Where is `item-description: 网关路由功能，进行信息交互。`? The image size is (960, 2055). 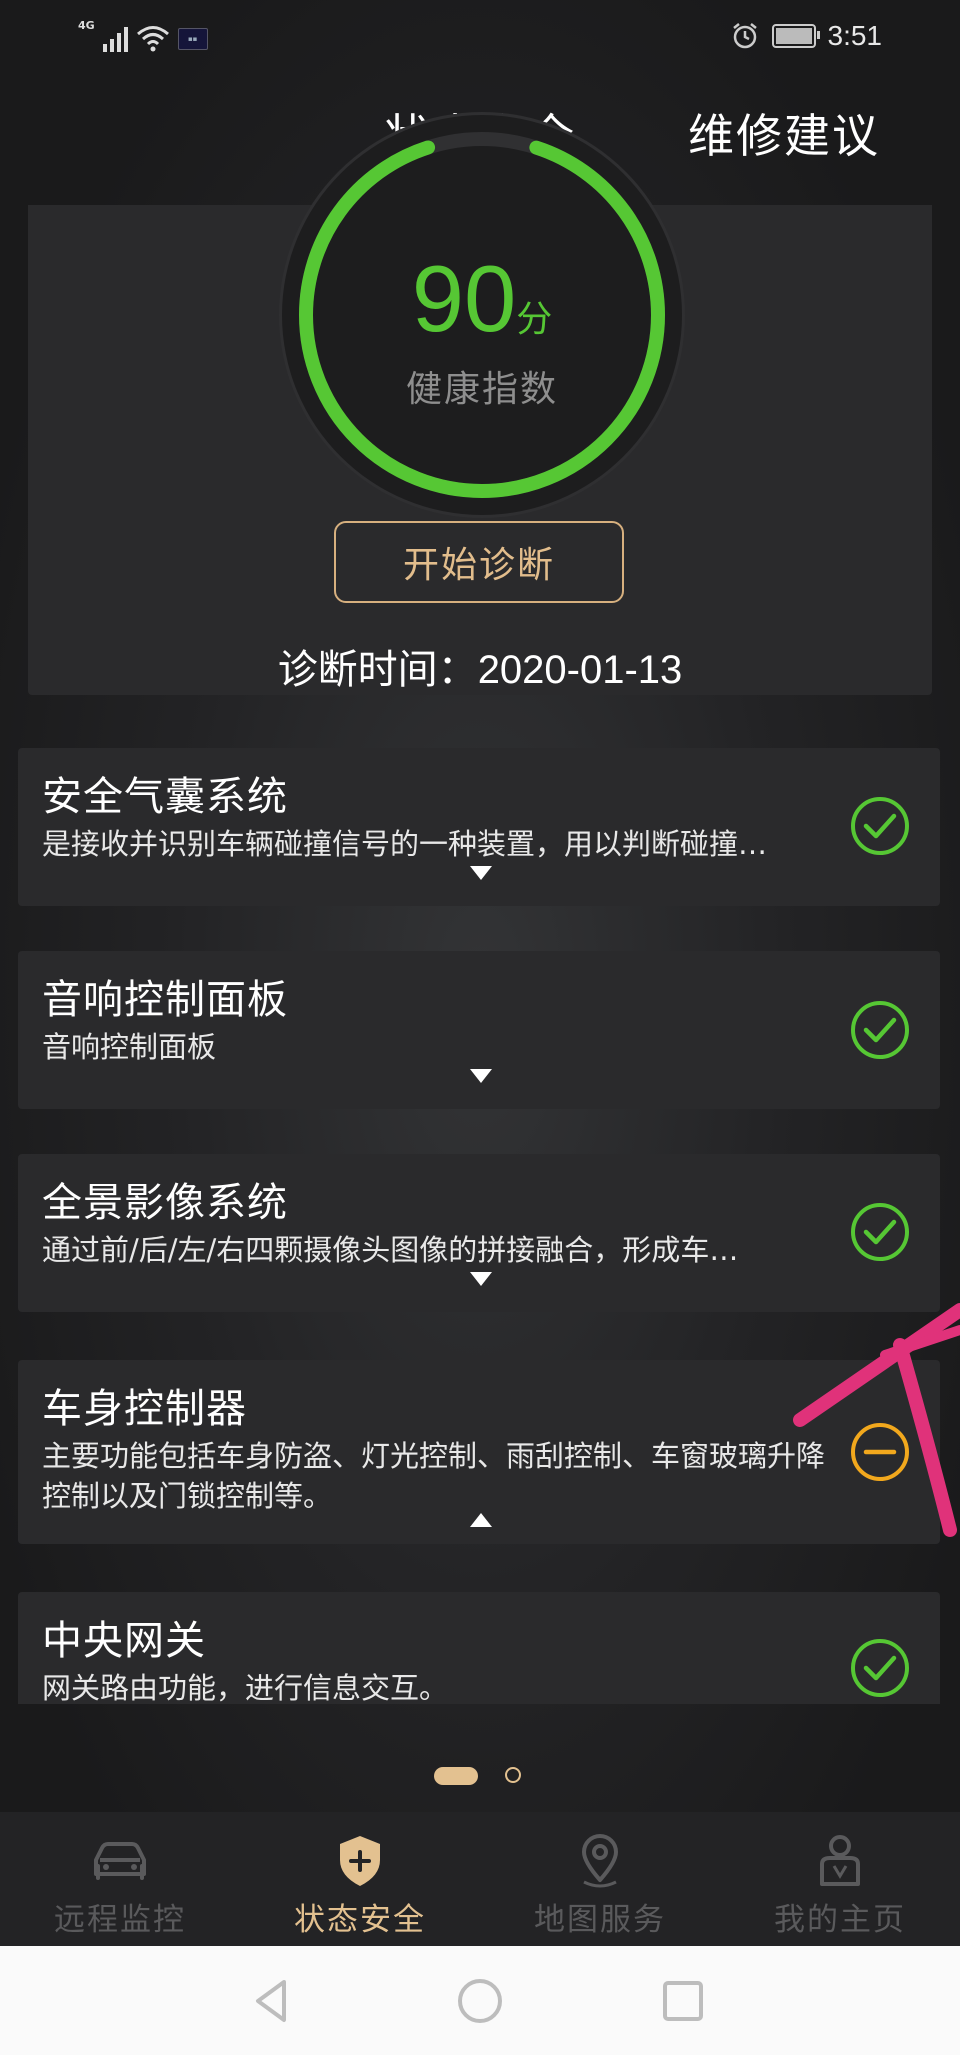 item-description: 网关路由功能，进行信息交互。 is located at coordinates (245, 1687).